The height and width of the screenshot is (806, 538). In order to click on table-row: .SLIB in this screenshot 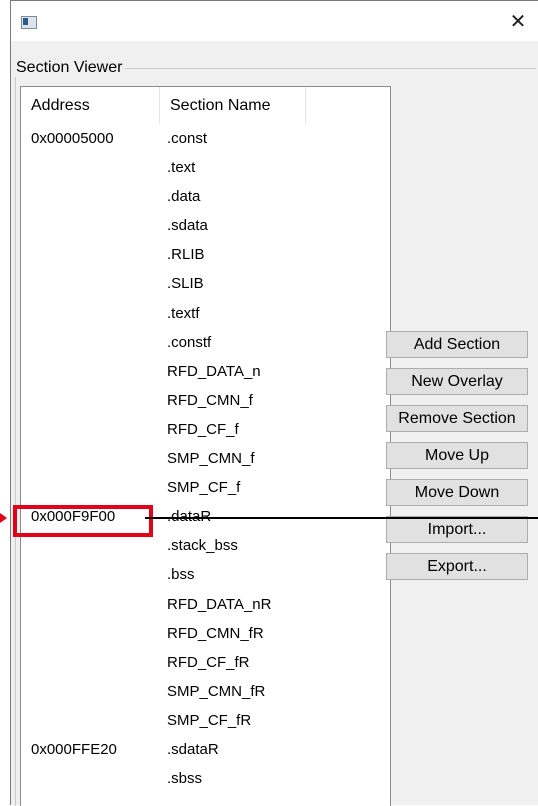, I will do `click(205, 283)`.